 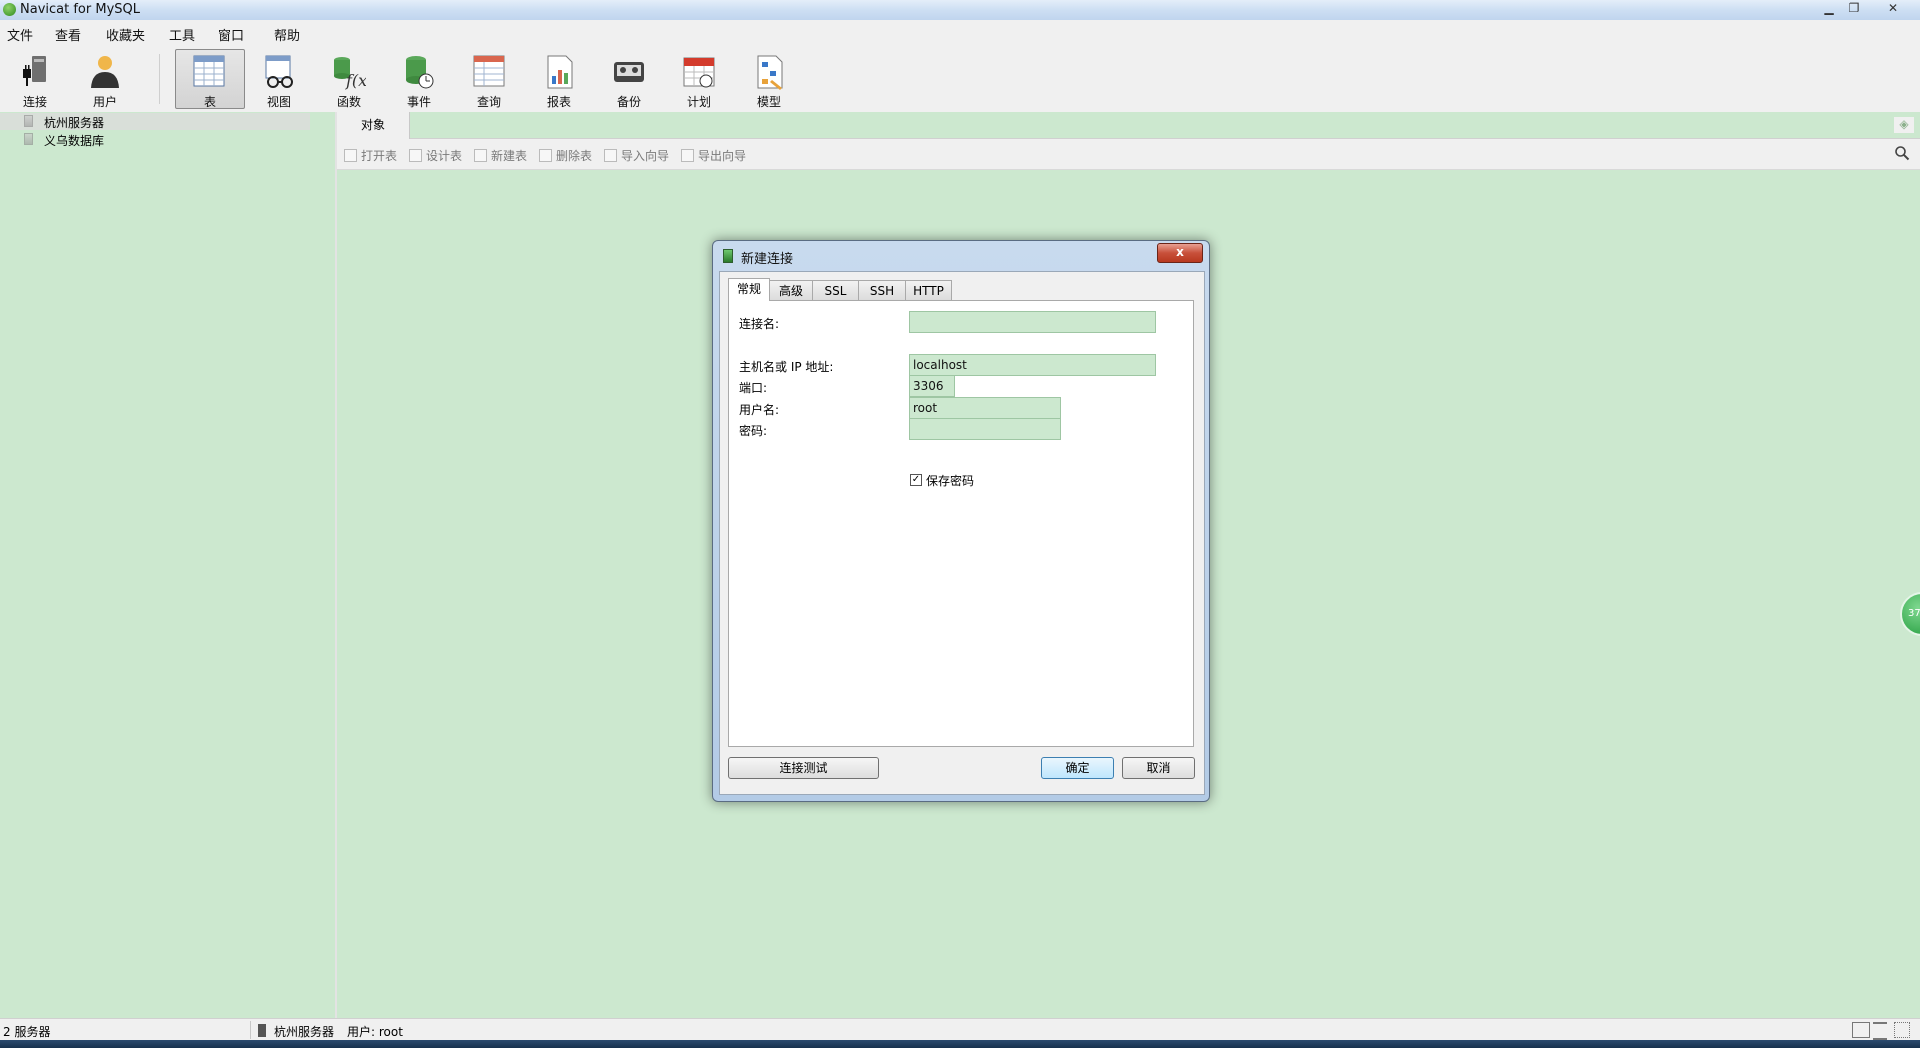 What do you see at coordinates (287, 34) in the screenshot?
I see `menu-help: 帮助` at bounding box center [287, 34].